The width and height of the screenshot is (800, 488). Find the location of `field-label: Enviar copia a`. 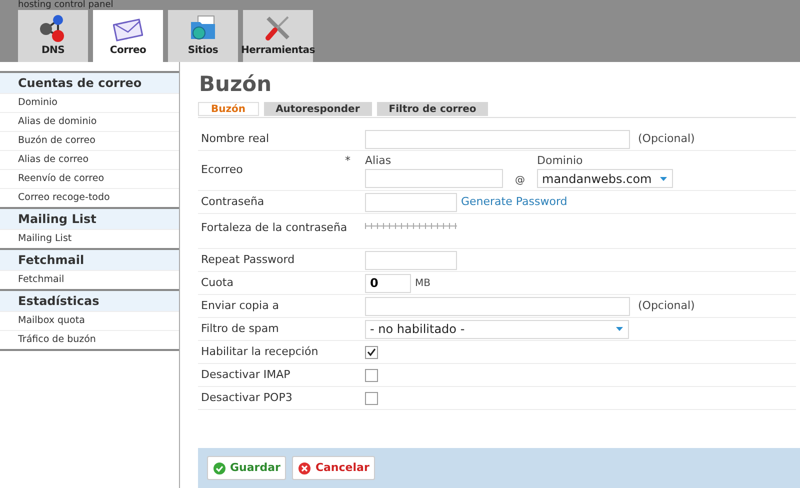

field-label: Enviar copia a is located at coordinates (240, 306).